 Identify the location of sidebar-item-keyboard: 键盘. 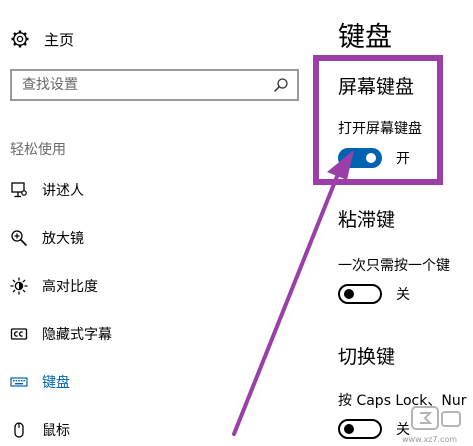
(40, 382).